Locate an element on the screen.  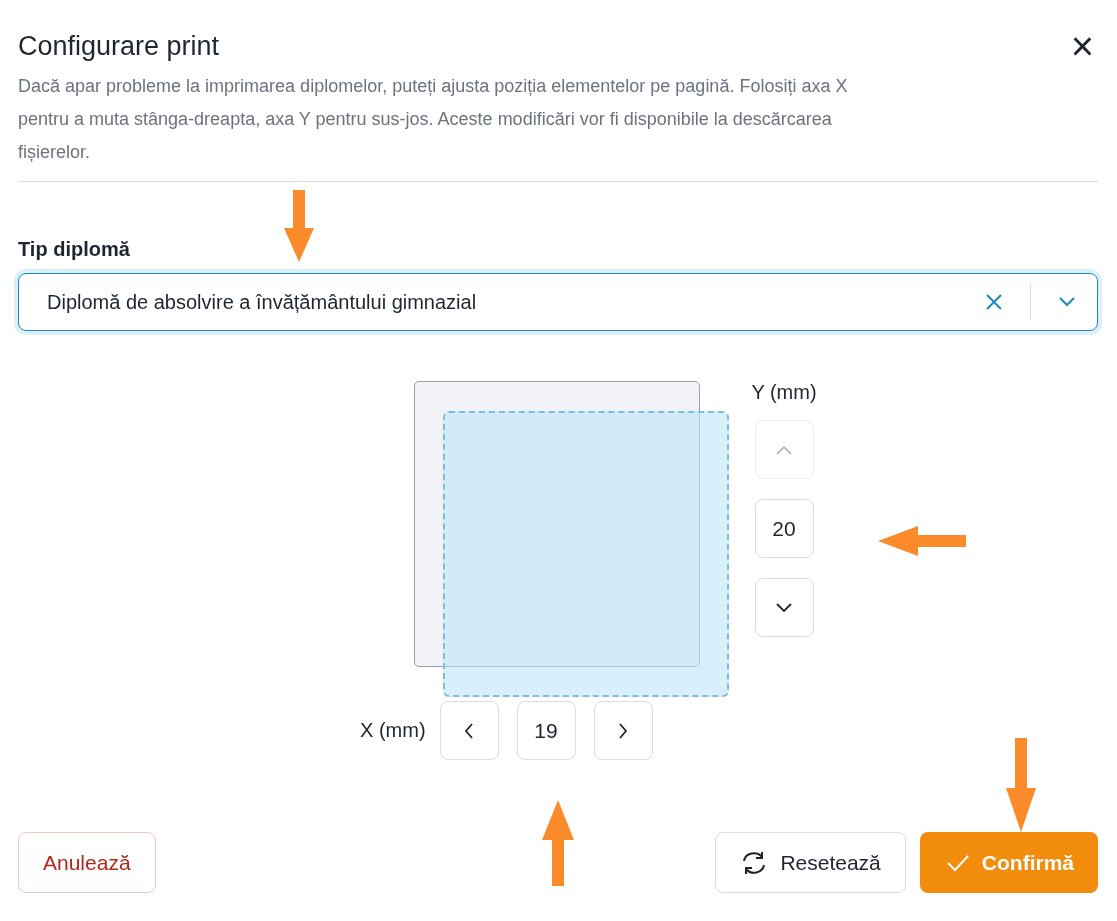
x-axis-label: X (mm) is located at coordinates (393, 730).